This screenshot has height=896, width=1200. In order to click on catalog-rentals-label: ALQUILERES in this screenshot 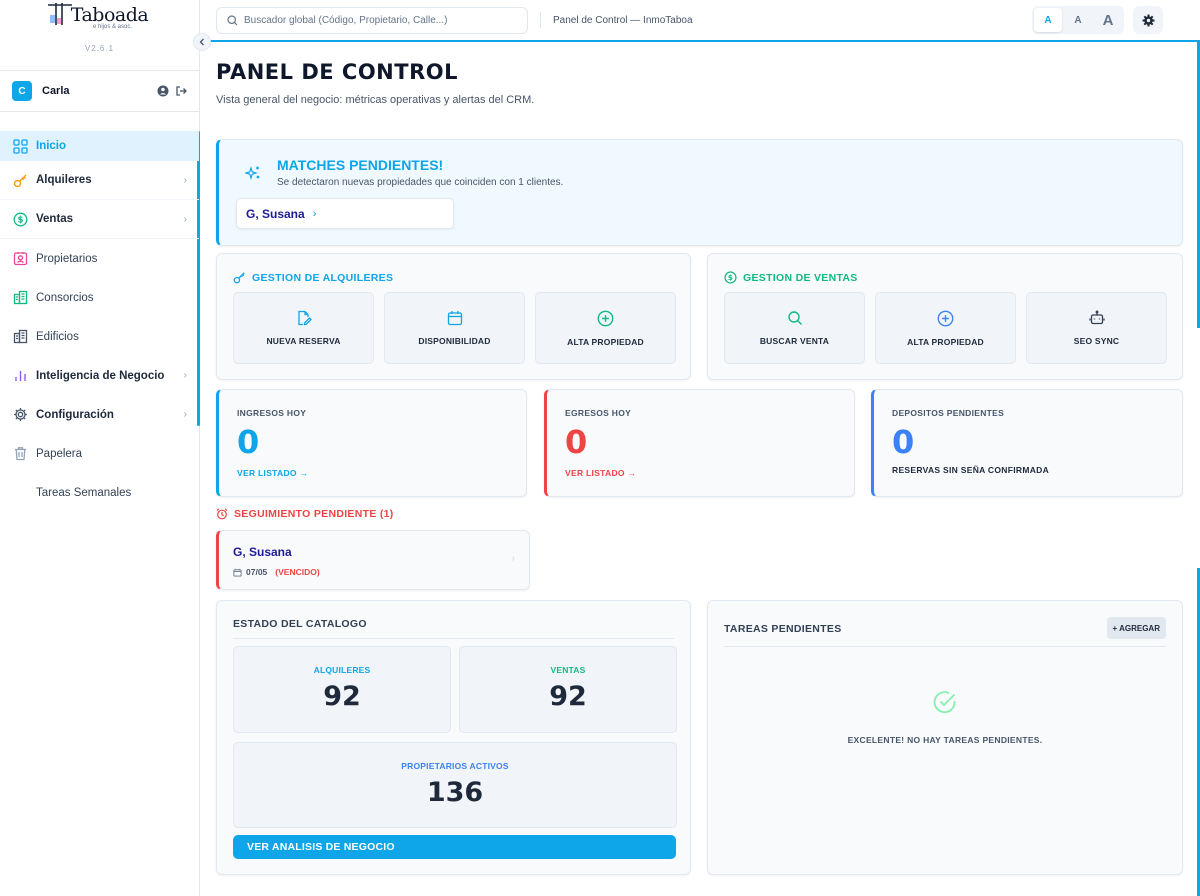, I will do `click(342, 670)`.